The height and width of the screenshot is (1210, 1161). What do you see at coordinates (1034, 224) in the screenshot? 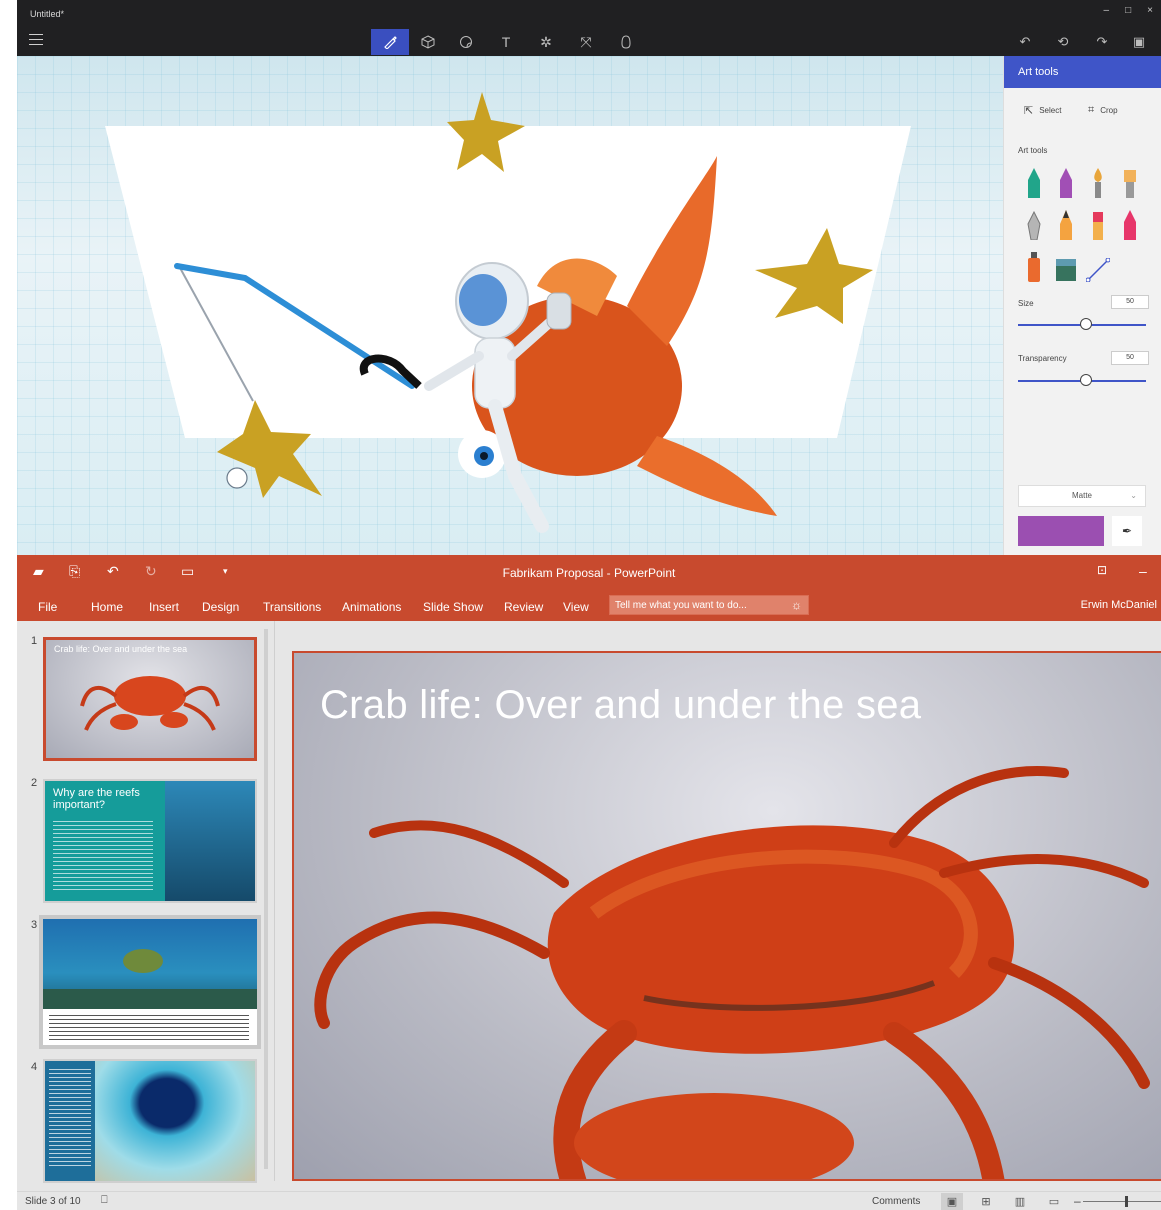
I see `pixel-pen-tool` at bounding box center [1034, 224].